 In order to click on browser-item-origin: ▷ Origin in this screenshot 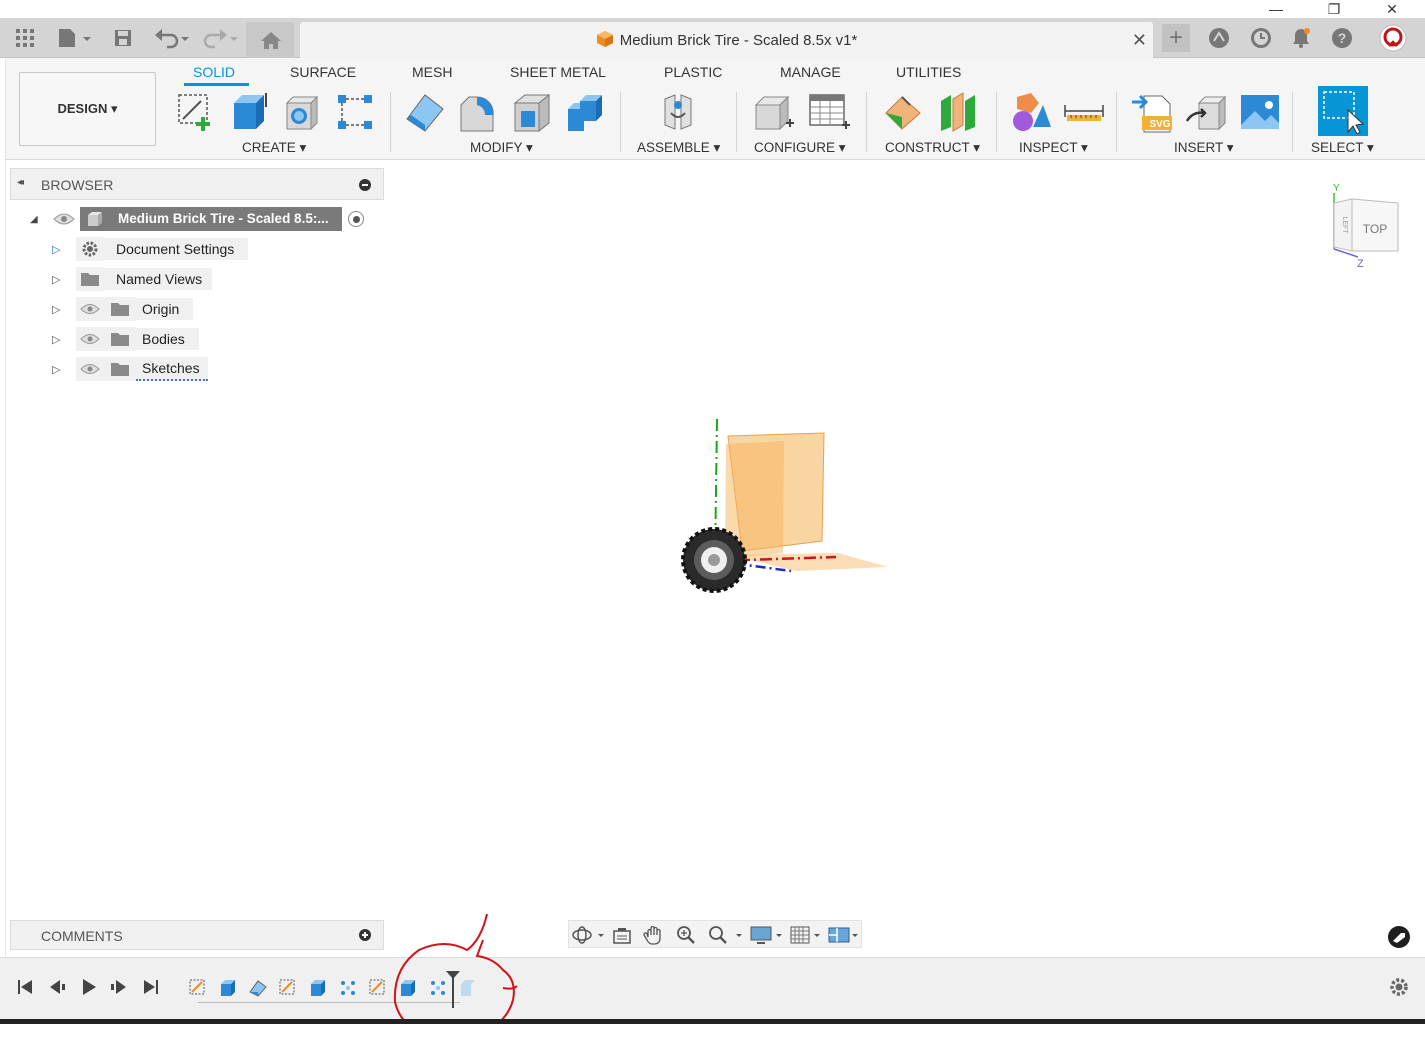, I will do `click(123, 309)`.